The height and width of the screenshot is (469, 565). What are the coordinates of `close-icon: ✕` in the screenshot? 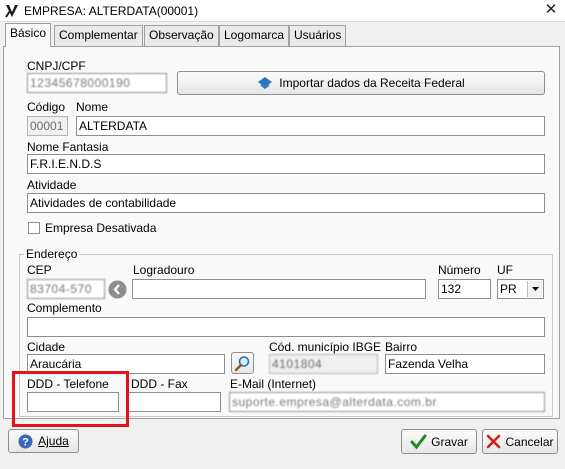 It's located at (551, 10).